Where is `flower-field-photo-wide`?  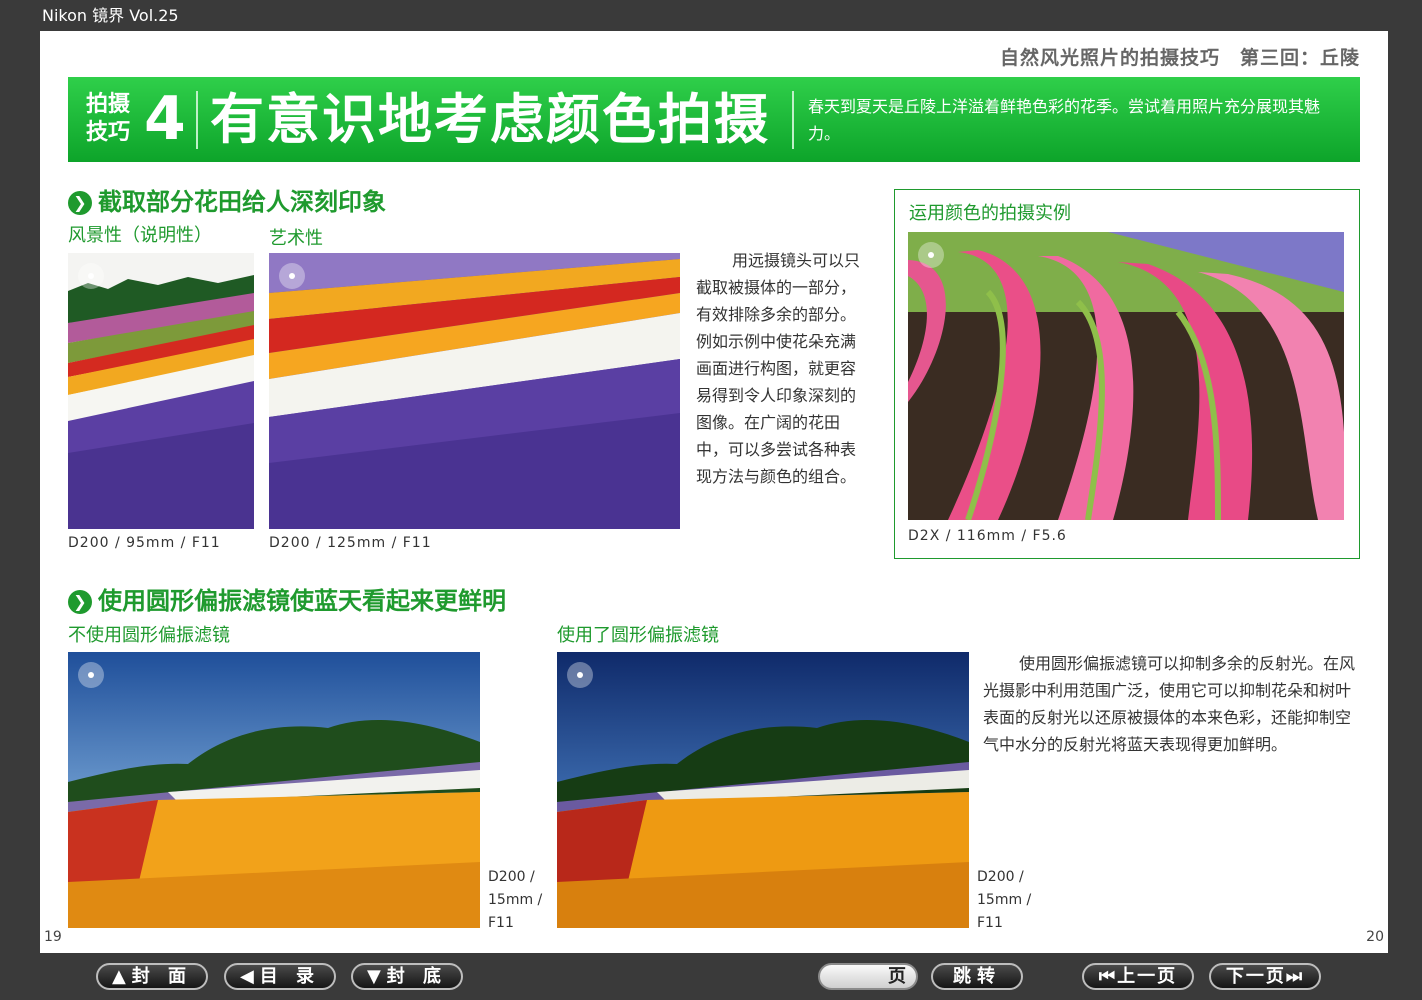 flower-field-photo-wide is located at coordinates (161, 391).